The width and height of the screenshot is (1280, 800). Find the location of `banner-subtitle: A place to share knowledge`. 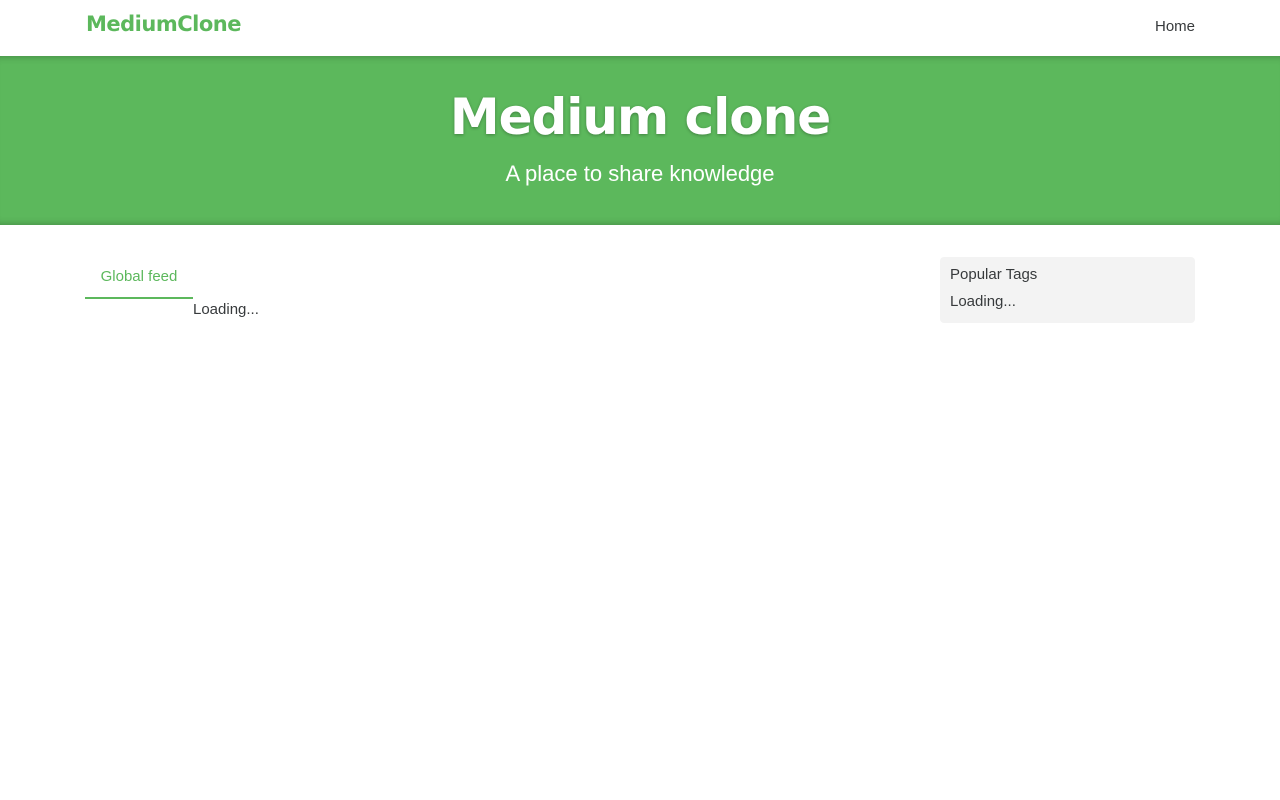

banner-subtitle: A place to share knowledge is located at coordinates (640, 173).